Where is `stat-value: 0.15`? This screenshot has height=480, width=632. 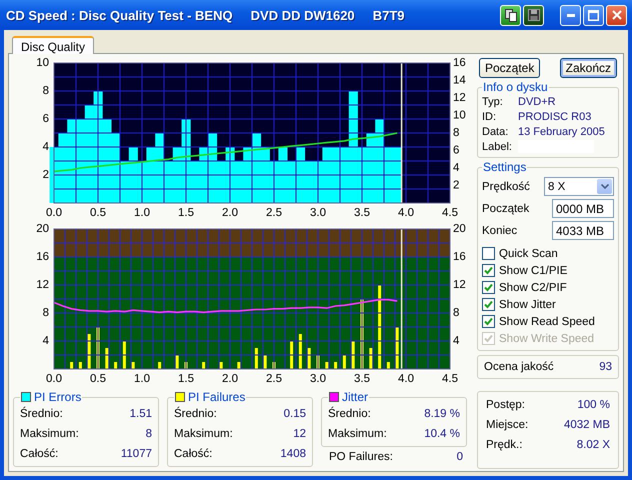
stat-value: 0.15 is located at coordinates (295, 414).